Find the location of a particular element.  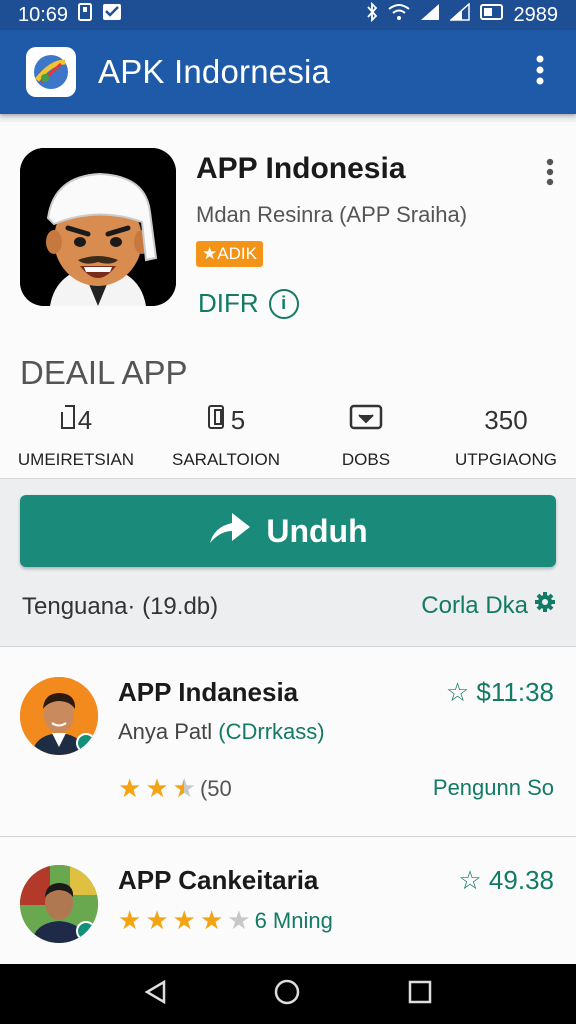

stat-item: DOBS is located at coordinates (366, 437).